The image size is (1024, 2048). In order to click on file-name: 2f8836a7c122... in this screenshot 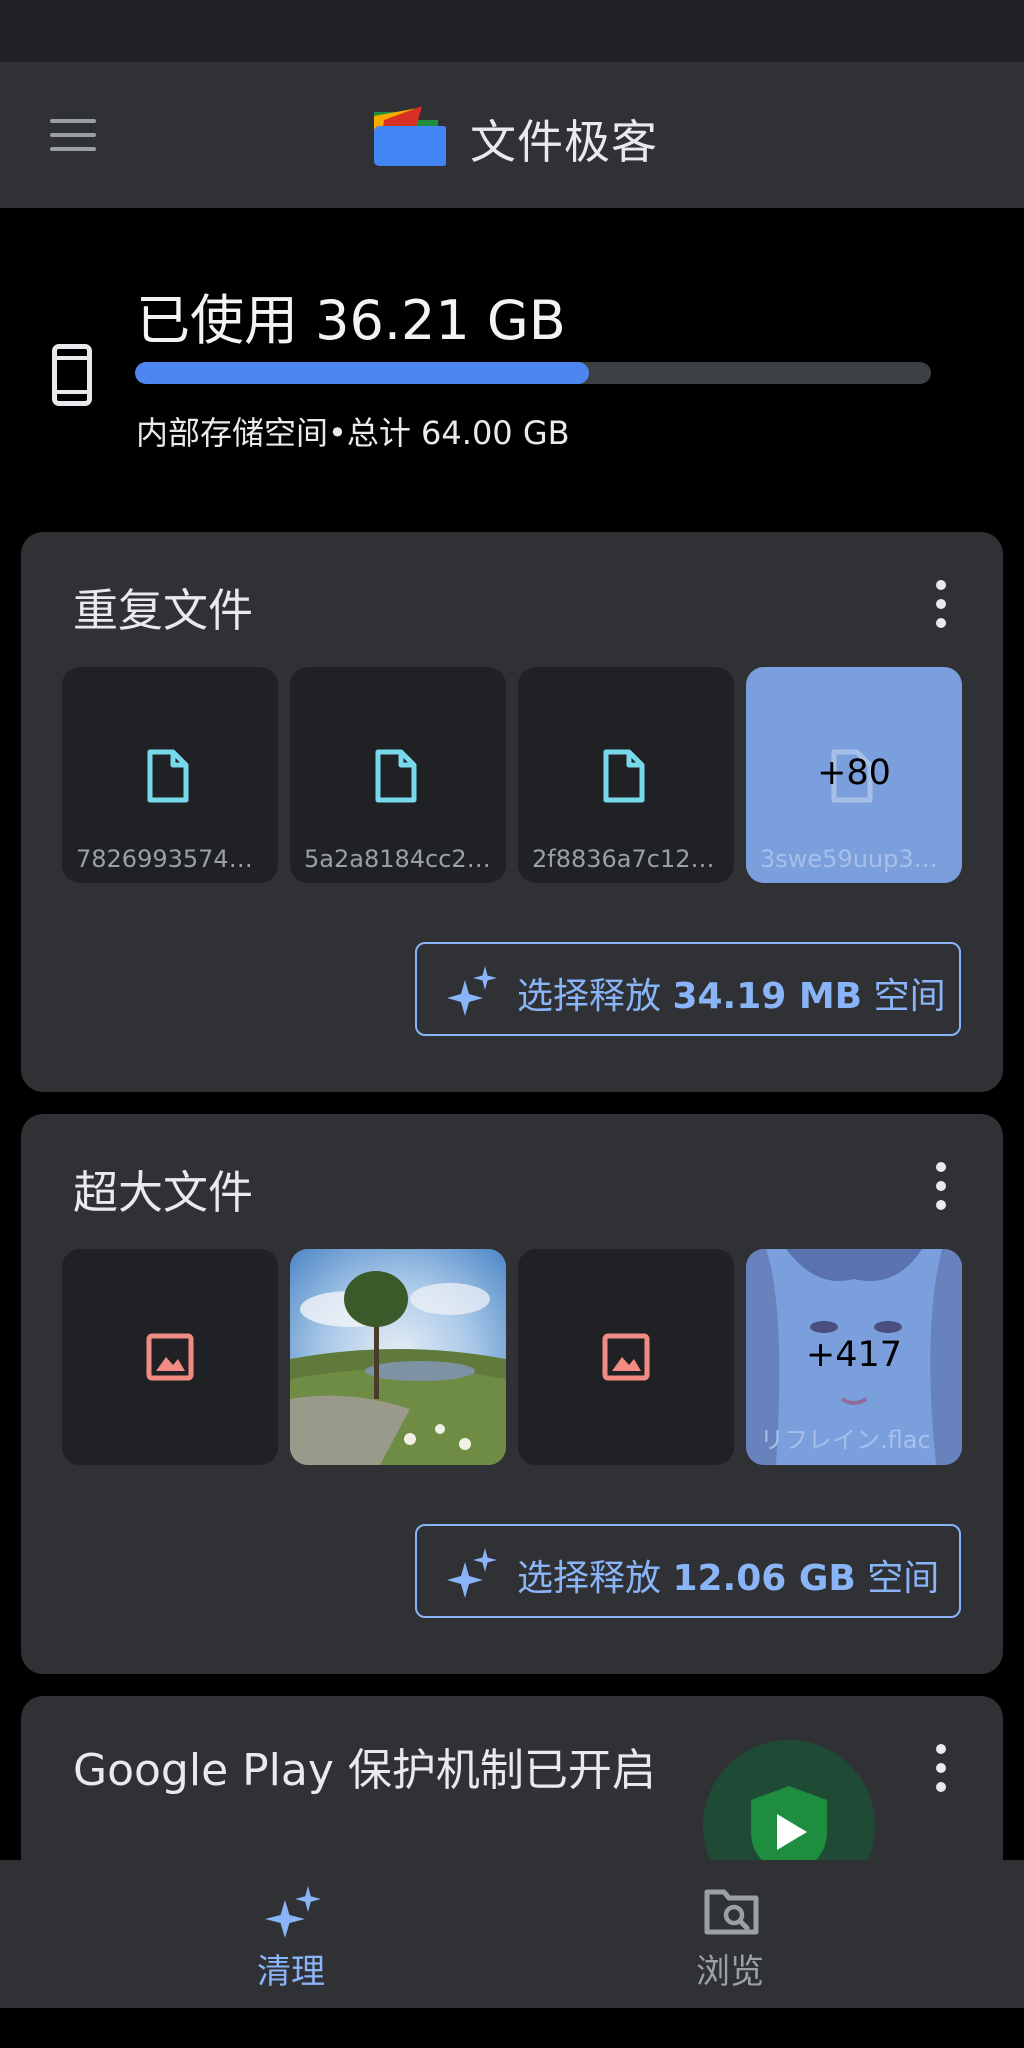, I will do `click(627, 859)`.